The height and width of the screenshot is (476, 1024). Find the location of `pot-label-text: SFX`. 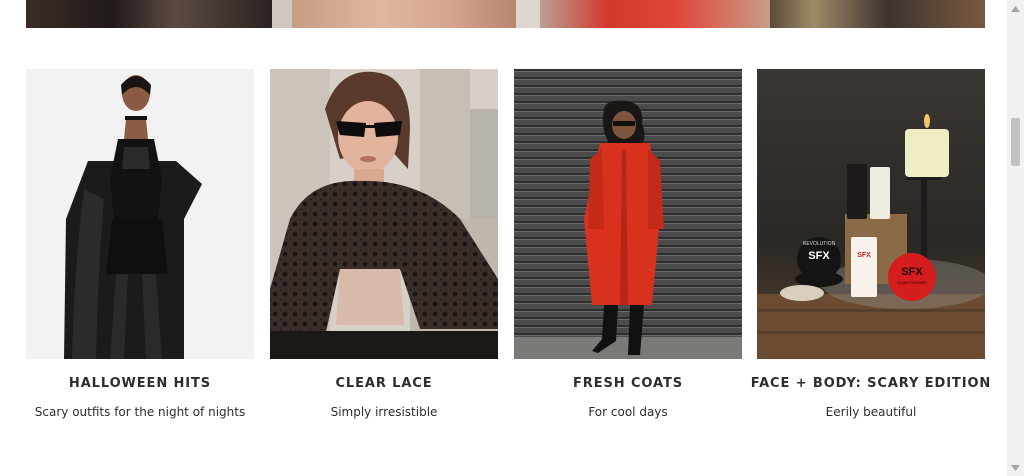

pot-label-text: SFX is located at coordinates (819, 256).